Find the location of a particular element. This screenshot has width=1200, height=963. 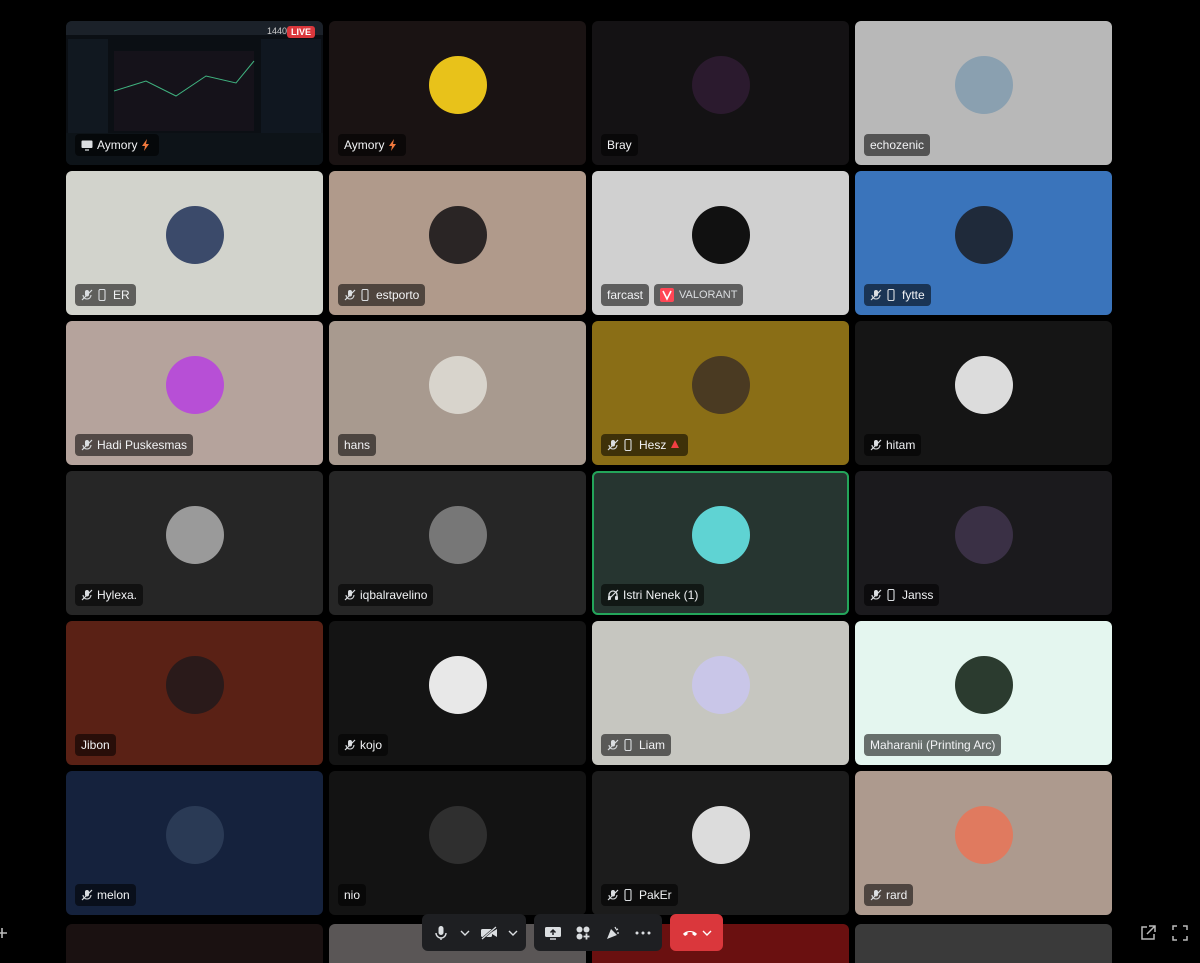

camera-button is located at coordinates (489, 933).